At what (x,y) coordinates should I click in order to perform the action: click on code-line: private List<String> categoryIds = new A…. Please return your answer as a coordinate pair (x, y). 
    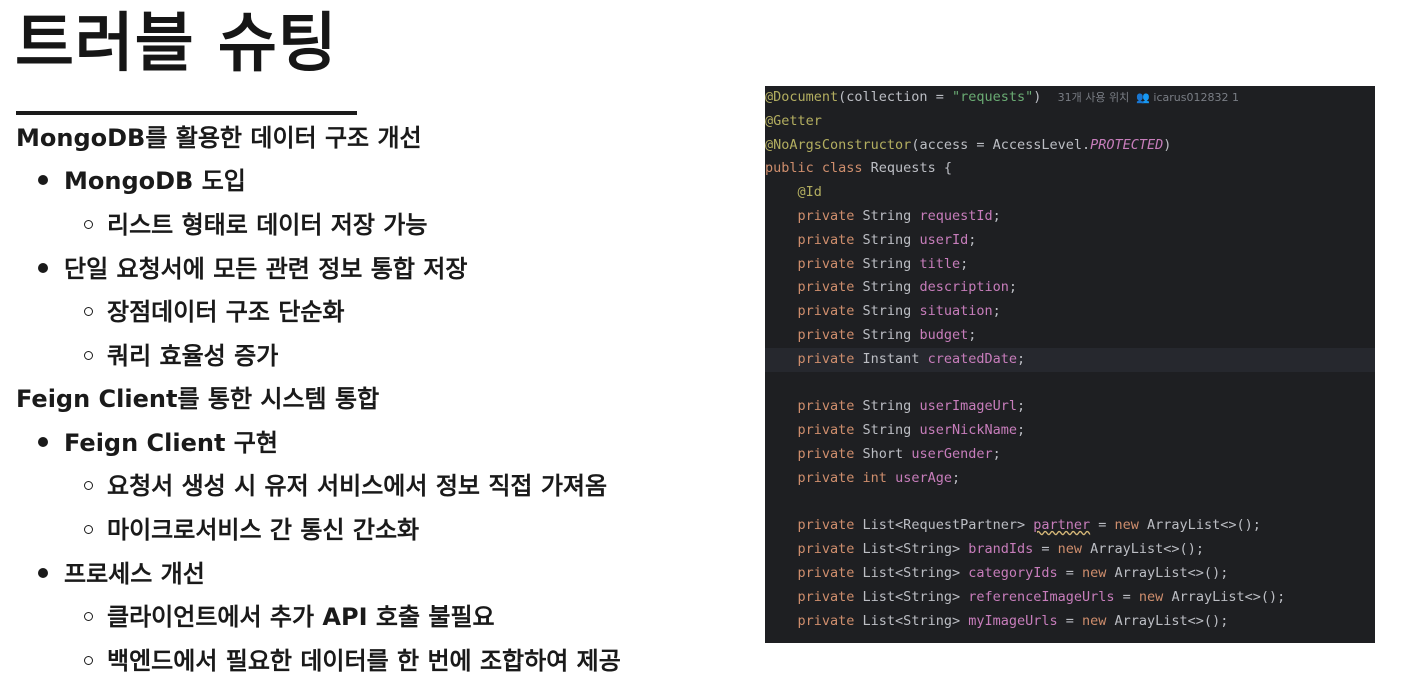
    Looking at the image, I should click on (1070, 574).